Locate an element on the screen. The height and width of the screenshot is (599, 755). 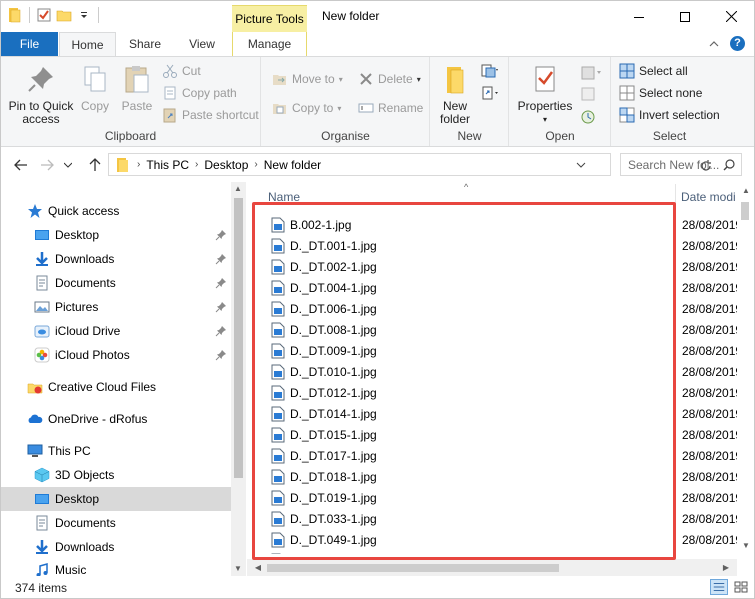
properties-check-icon is located at coordinates (44, 15).